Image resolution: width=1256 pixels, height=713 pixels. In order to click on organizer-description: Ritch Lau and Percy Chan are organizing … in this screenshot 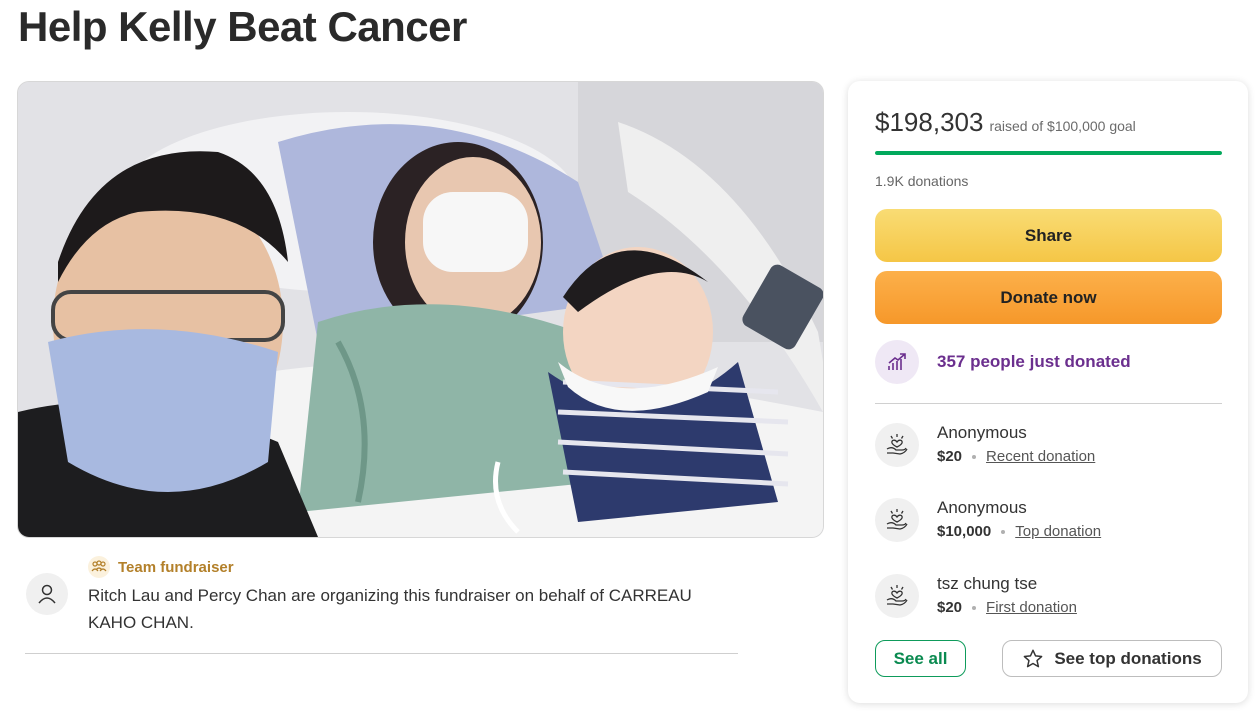, I will do `click(390, 609)`.